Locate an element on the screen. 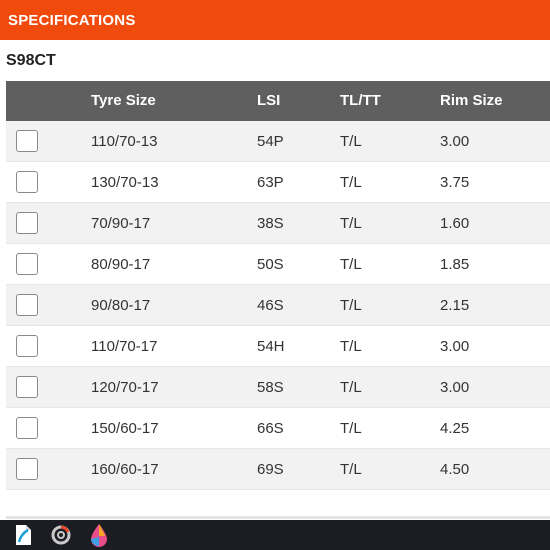 This screenshot has height=550, width=550. cell-tyre-size: 150/60-17 is located at coordinates (125, 428).